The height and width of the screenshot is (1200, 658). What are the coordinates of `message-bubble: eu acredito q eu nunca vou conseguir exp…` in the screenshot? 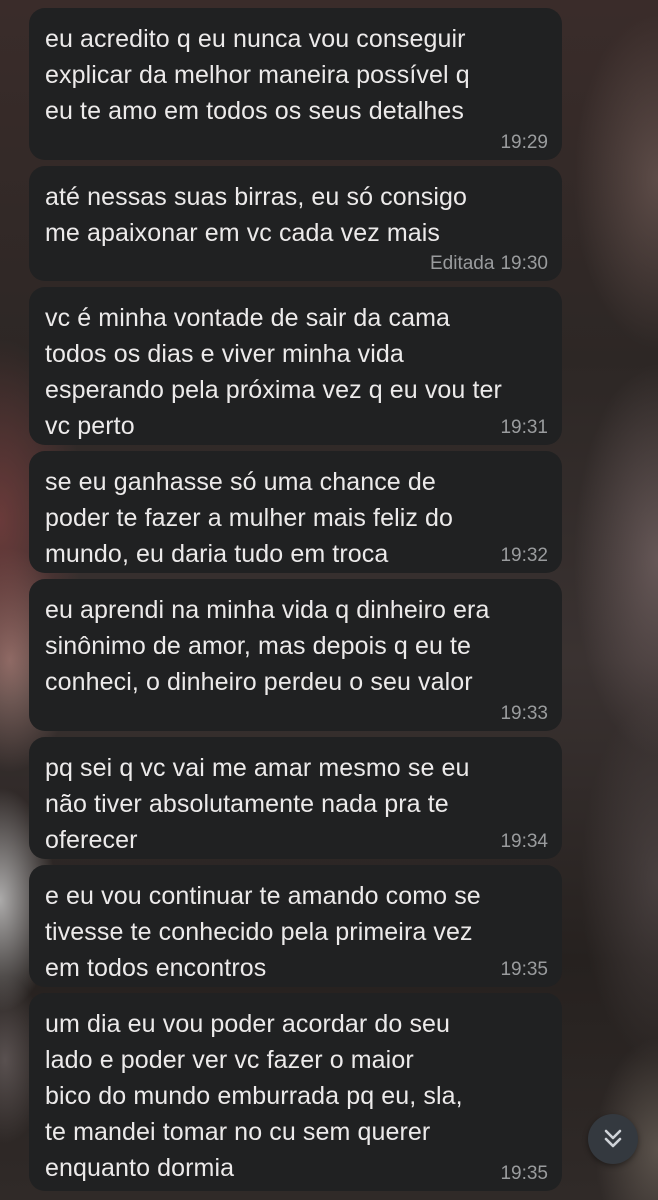 It's located at (295, 84).